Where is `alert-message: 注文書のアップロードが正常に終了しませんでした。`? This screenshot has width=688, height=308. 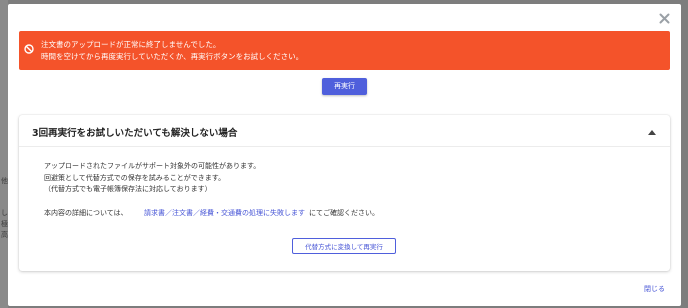 alert-message: 注文書のアップロードが正常に終了しませんでした。 is located at coordinates (131, 44).